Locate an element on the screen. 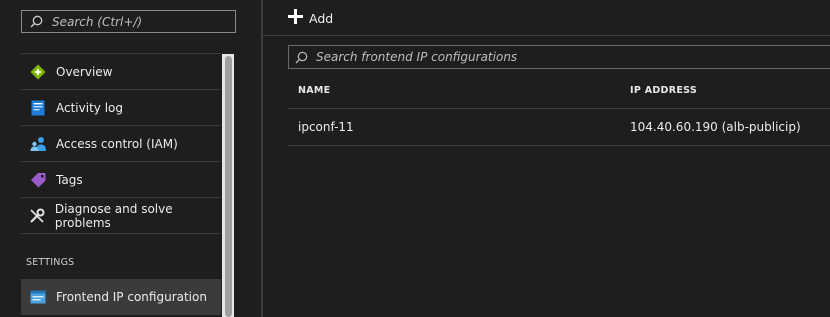  activity-log-icon is located at coordinates (38, 108).